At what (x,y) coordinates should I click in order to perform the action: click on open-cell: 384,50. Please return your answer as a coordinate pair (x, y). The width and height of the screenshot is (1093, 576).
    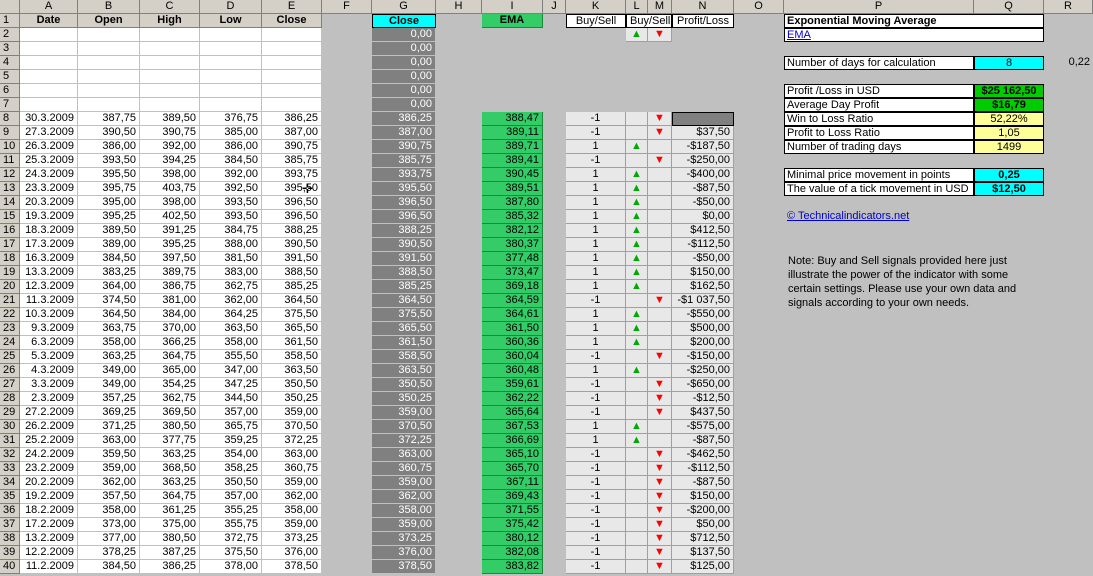
    Looking at the image, I should click on (109, 567).